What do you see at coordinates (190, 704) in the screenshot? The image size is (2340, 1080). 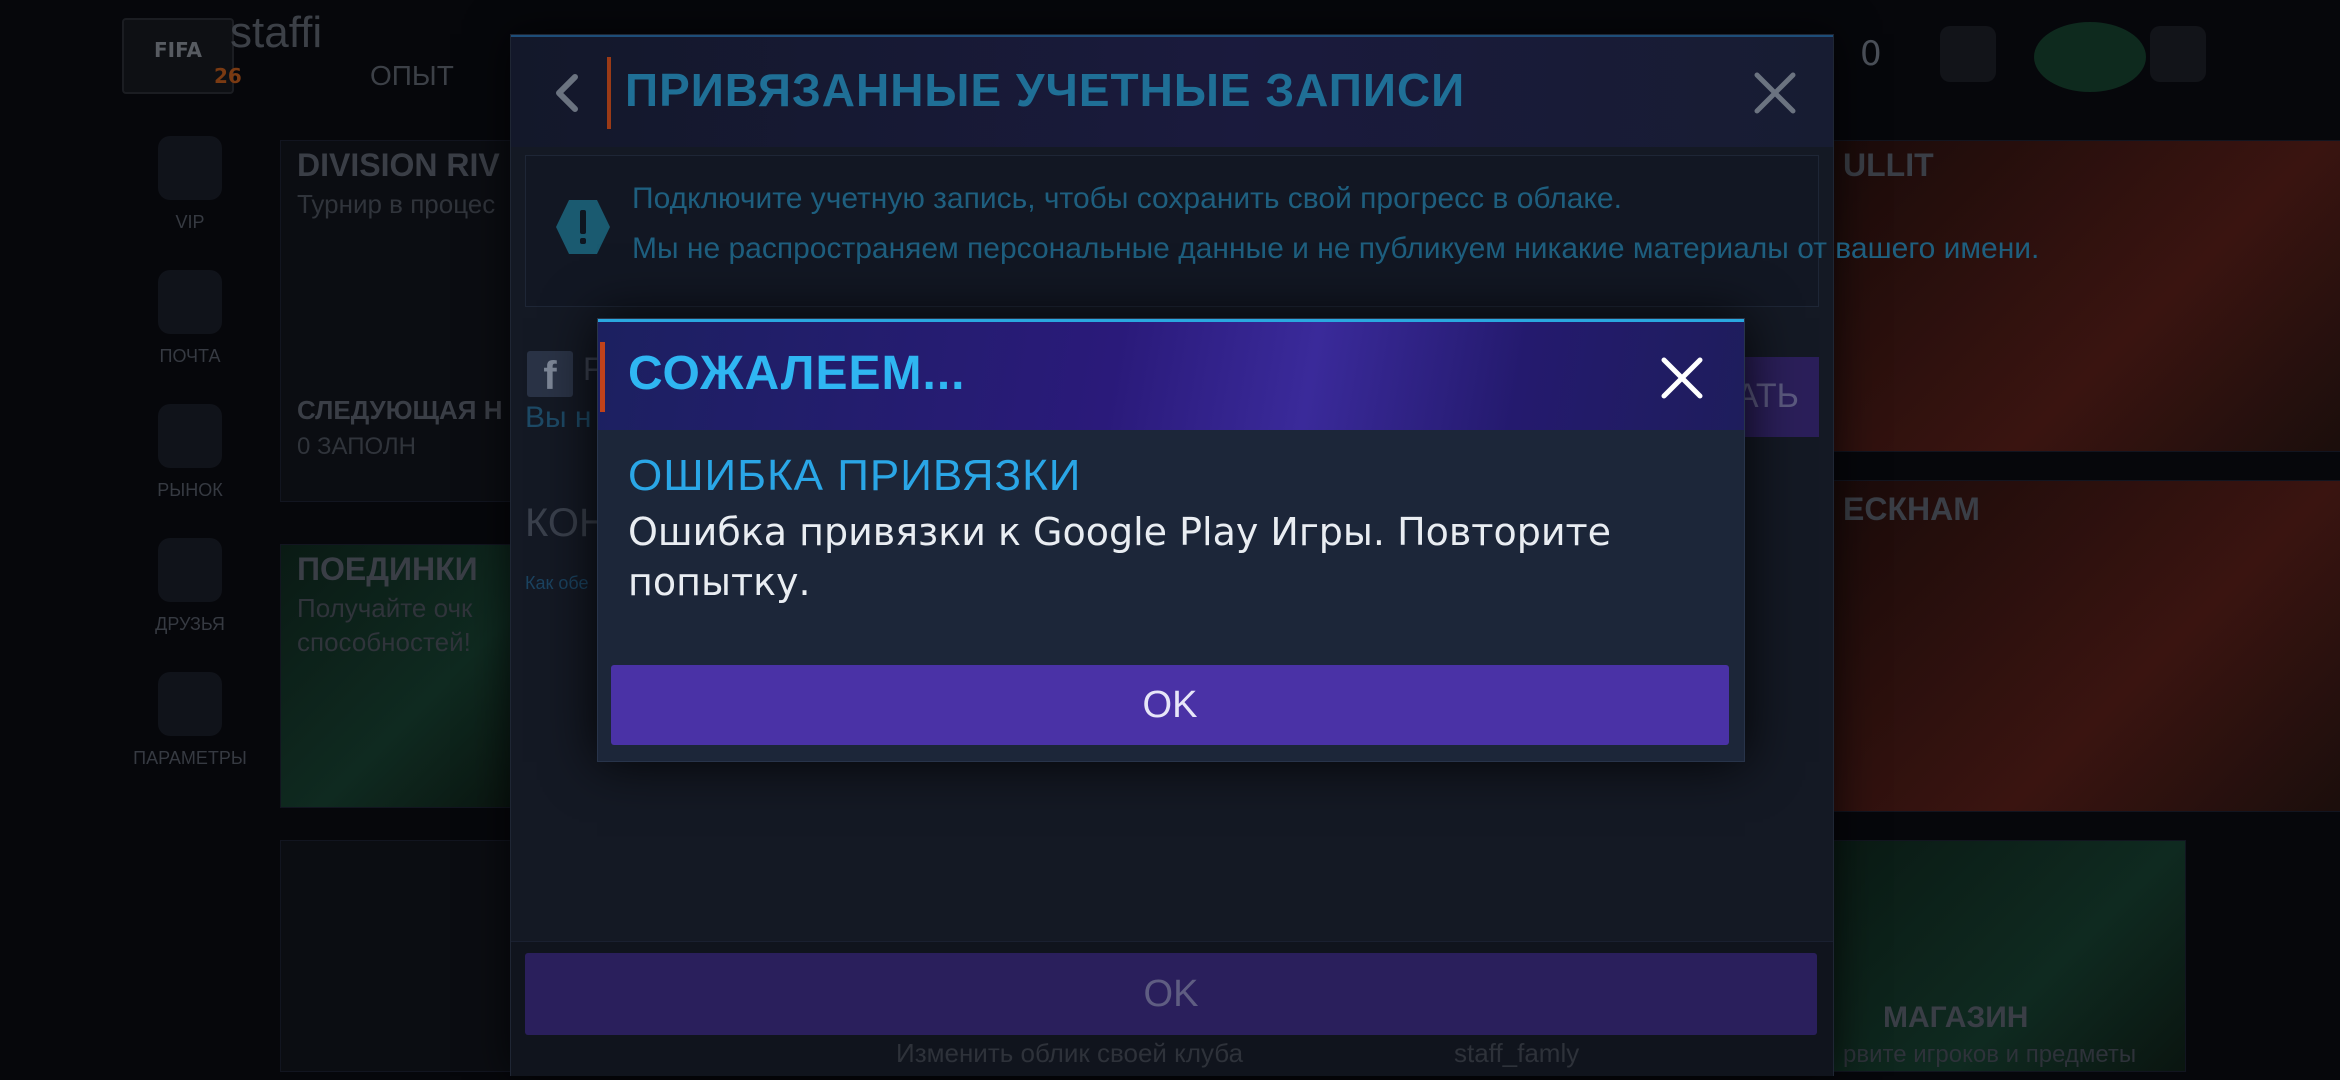 I see `gear-icon` at bounding box center [190, 704].